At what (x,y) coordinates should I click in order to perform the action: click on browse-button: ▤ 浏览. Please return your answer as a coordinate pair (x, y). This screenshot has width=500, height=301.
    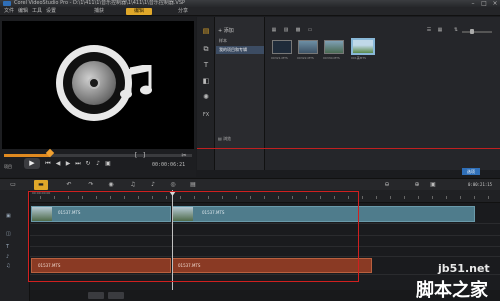
    Looking at the image, I should click on (224, 139).